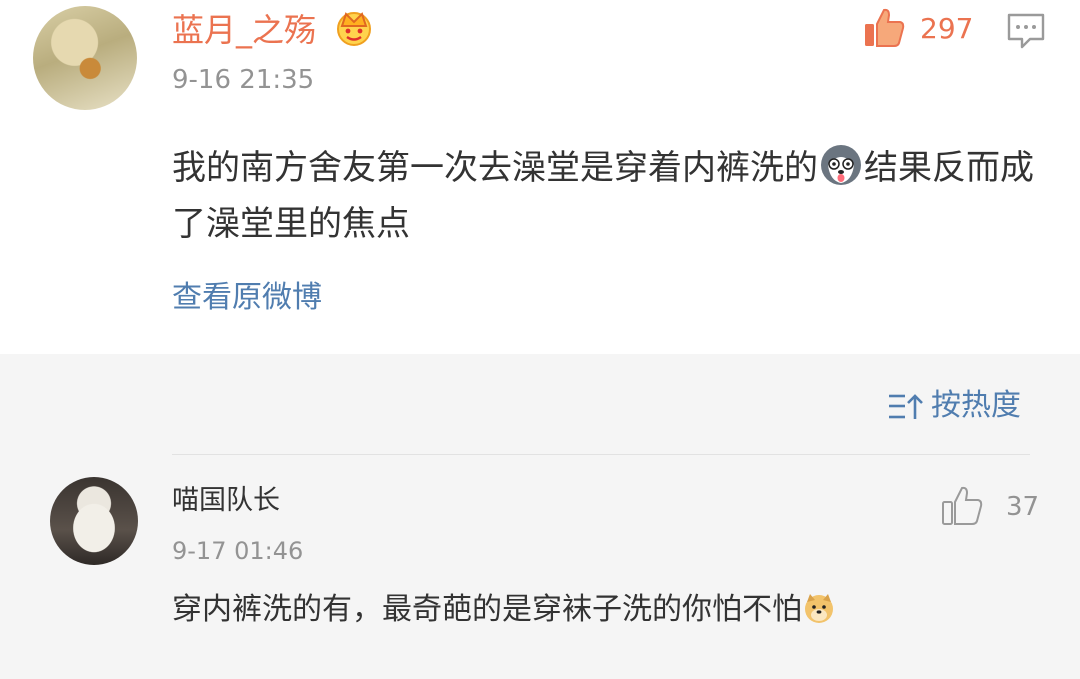 The image size is (1080, 679). I want to click on comment-text-part1: 我的南方舍友第一次去澡堂是穿着内裤洗的, so click(495, 168).